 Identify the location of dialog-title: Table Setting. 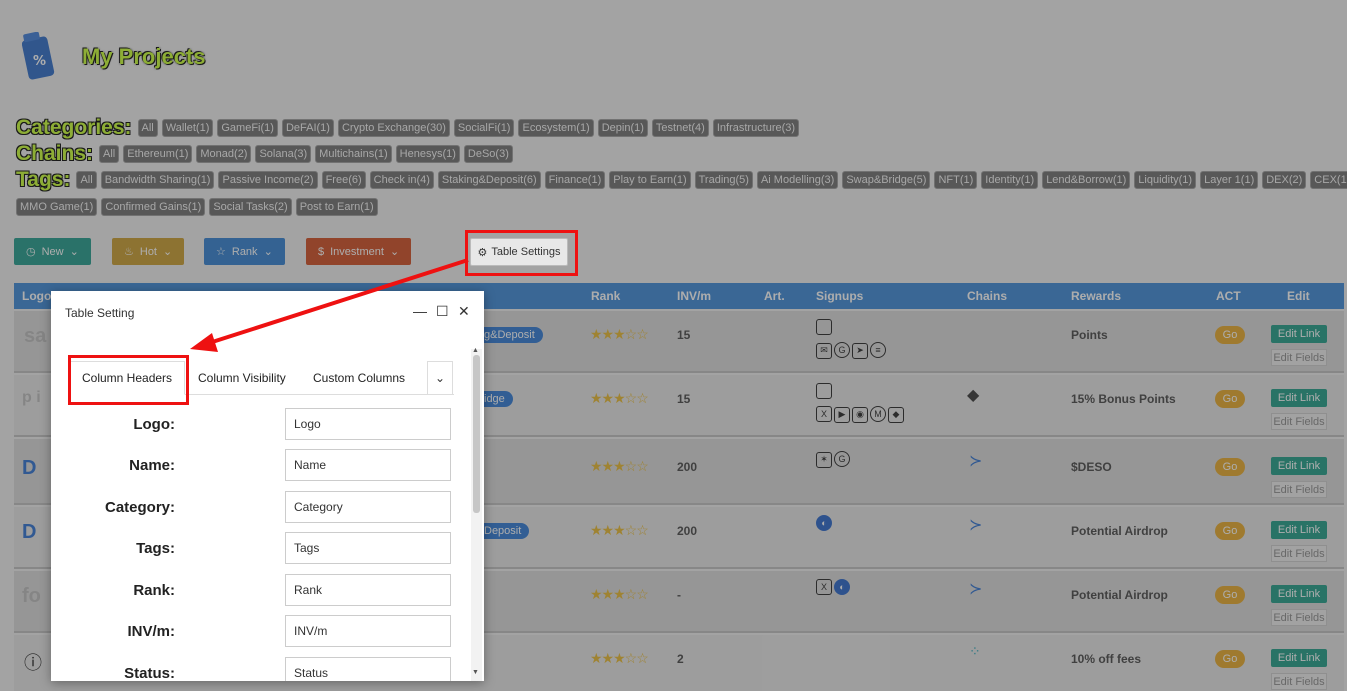
(100, 313).